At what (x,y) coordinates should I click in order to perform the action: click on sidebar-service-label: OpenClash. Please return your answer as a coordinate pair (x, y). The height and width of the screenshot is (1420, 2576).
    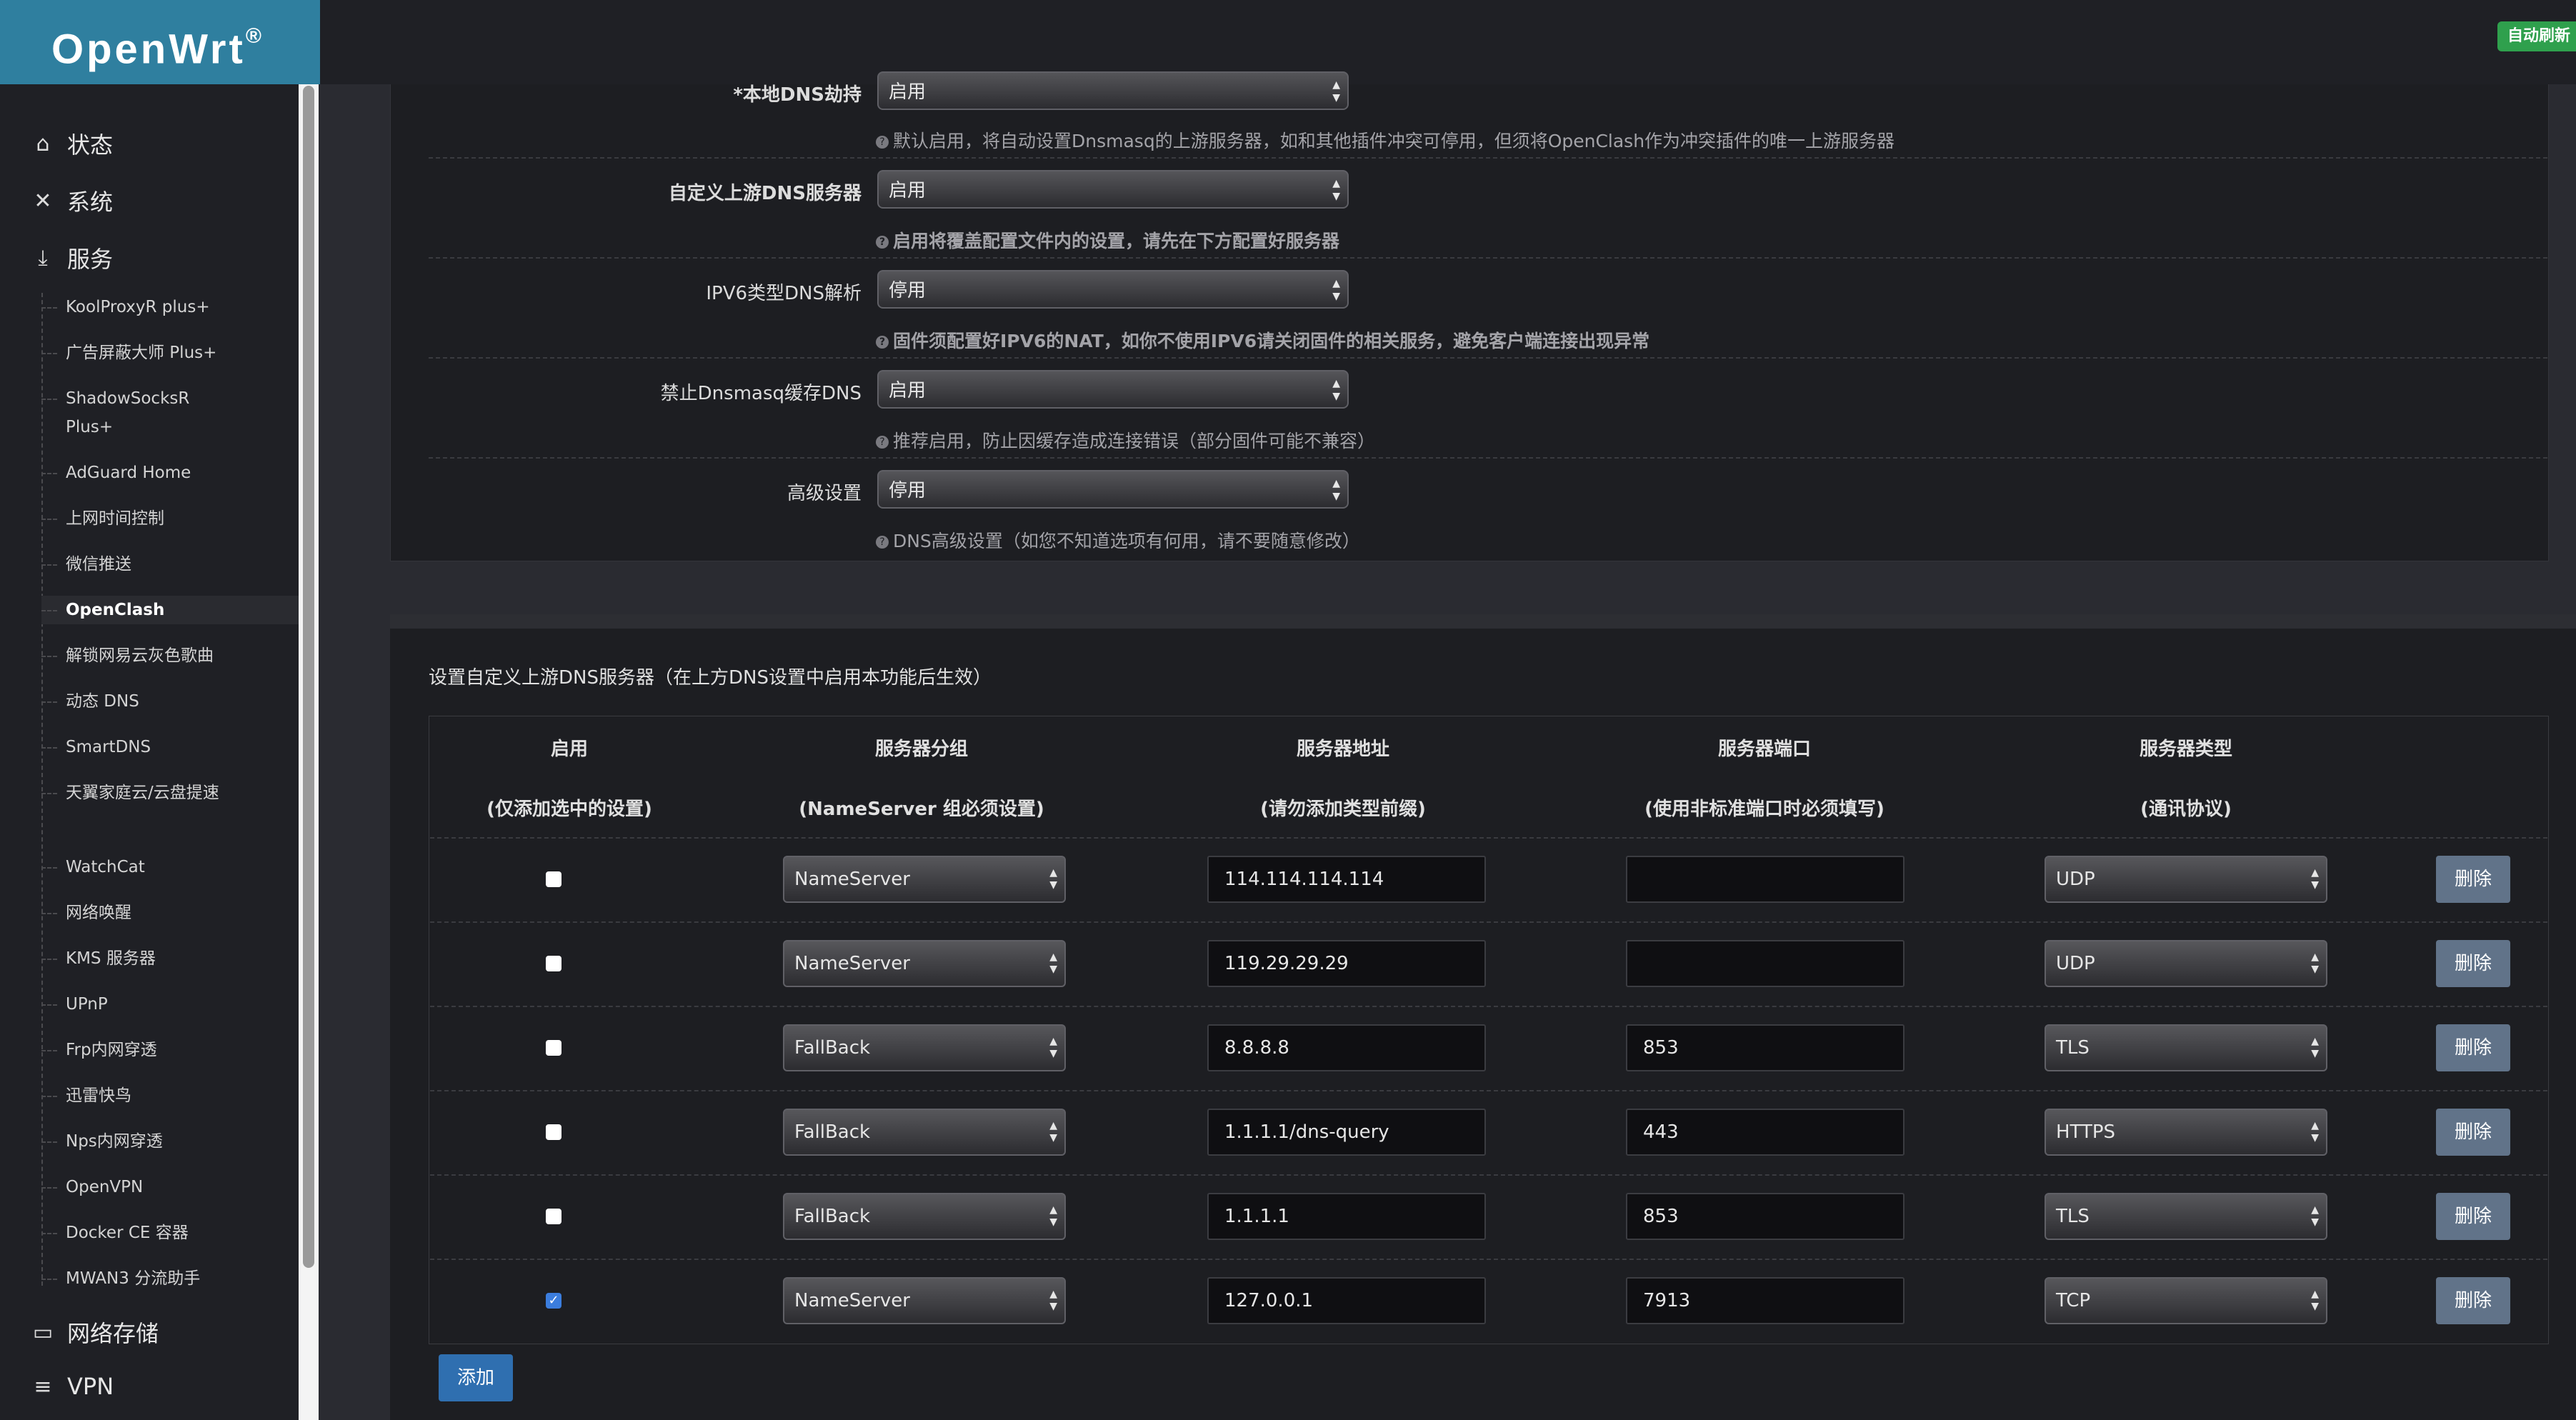
    Looking at the image, I should click on (116, 610).